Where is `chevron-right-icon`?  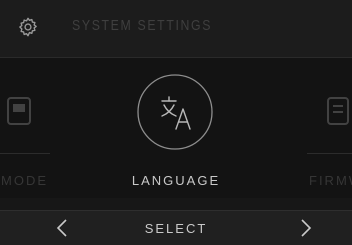
chevron-right-icon is located at coordinates (305, 228).